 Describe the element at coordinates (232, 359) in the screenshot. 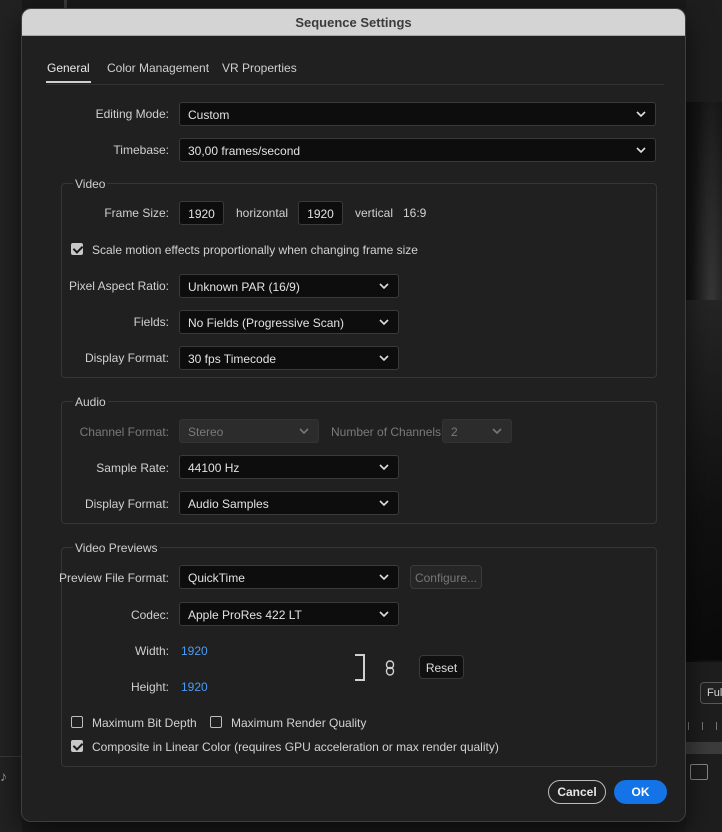

I see `video-display-format-value: 30 fps Timecode` at that location.